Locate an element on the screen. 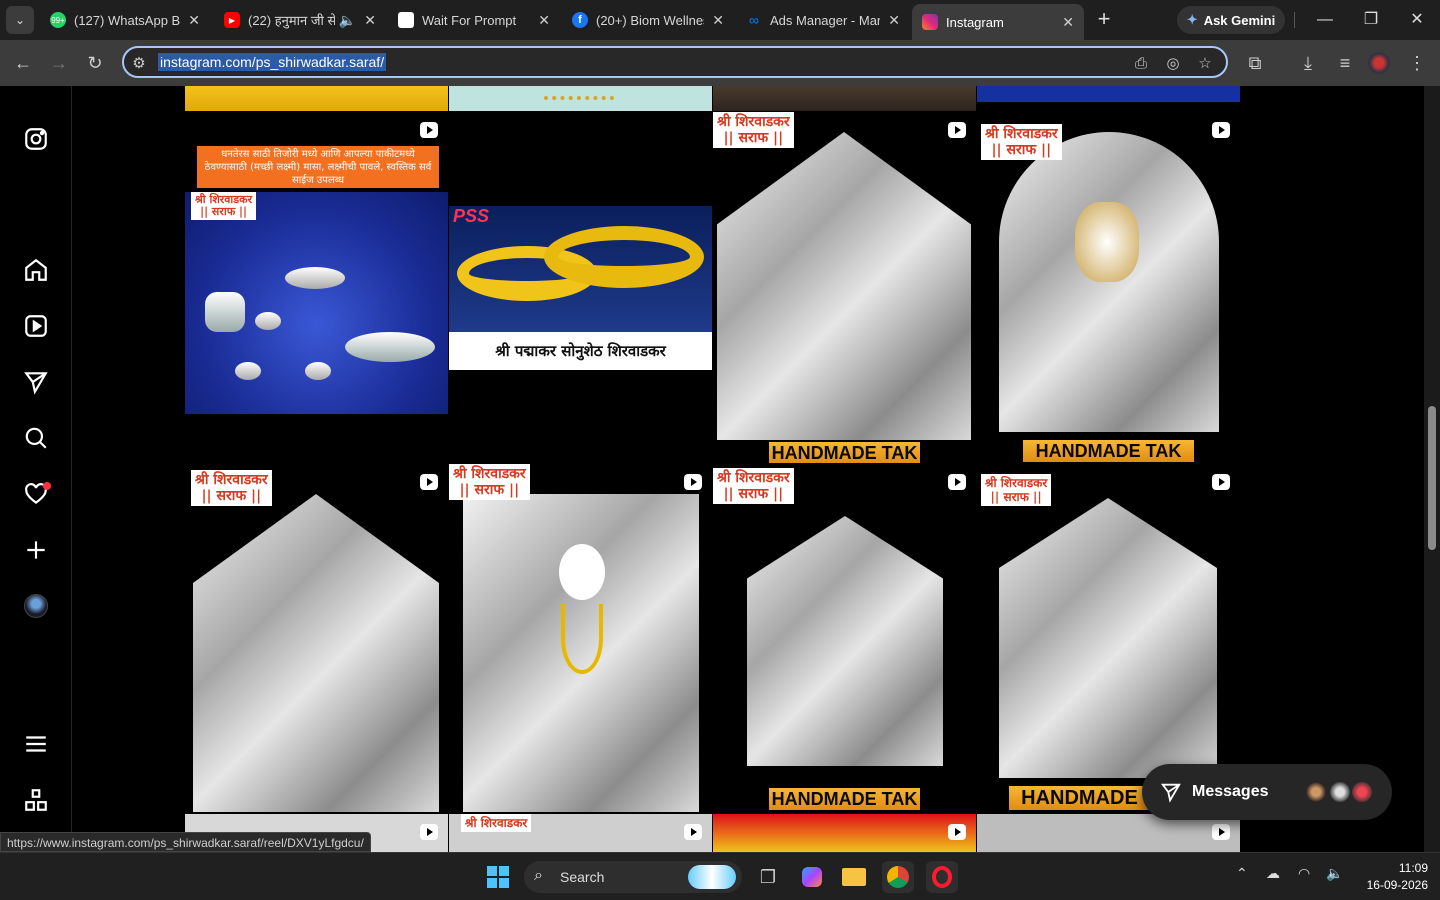 The image size is (1440, 900). meta-icon: ∞ is located at coordinates (754, 20).